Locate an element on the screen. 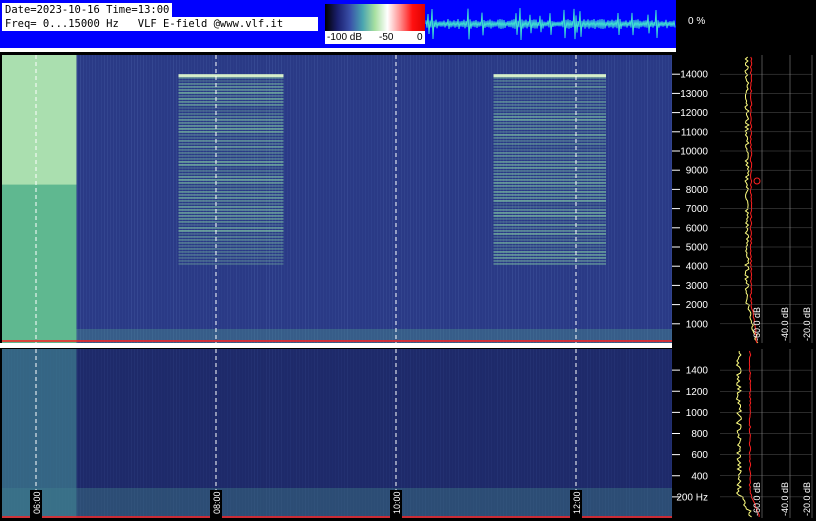 This screenshot has height=521, width=816. time-tick-label-1: 08:00 is located at coordinates (217, 502).